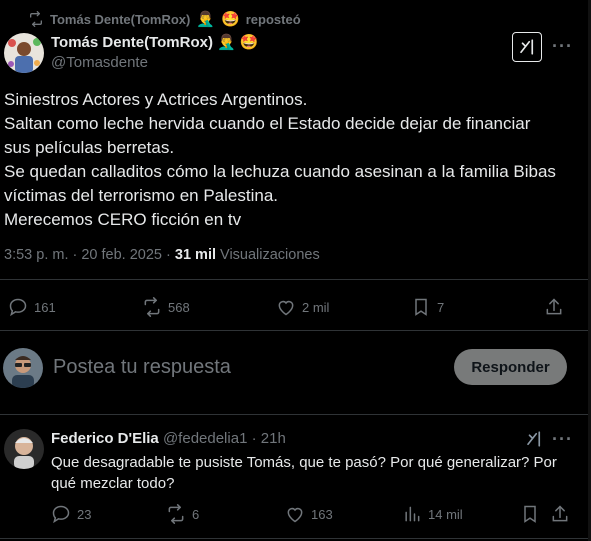  I want to click on post-line: sus películas berretas., so click(89, 147).